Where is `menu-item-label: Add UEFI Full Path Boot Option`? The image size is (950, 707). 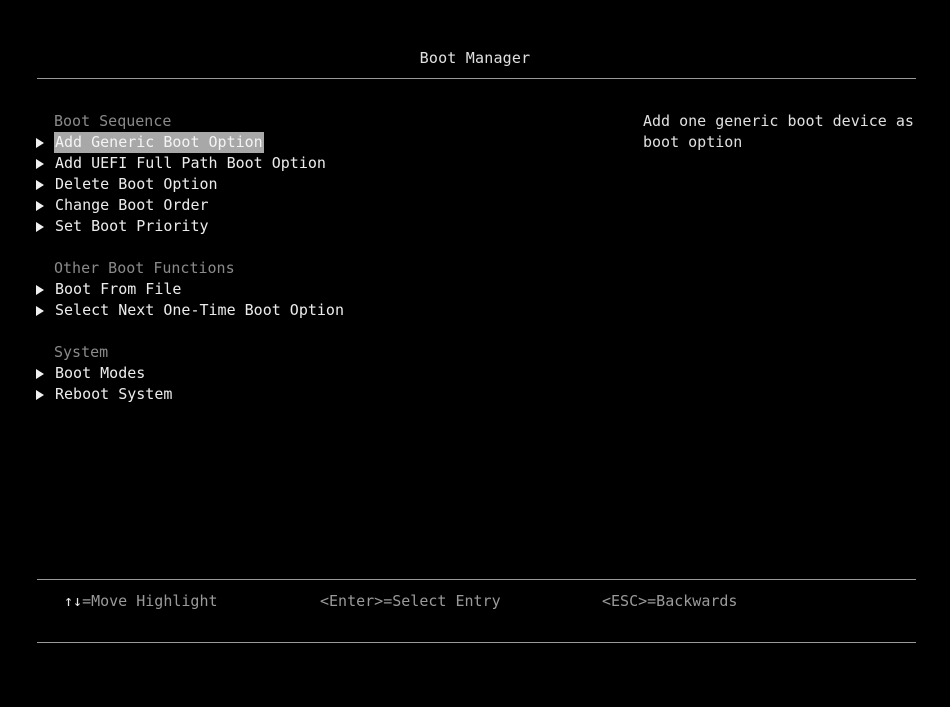
menu-item-label: Add UEFI Full Path Boot Option is located at coordinates (190, 163).